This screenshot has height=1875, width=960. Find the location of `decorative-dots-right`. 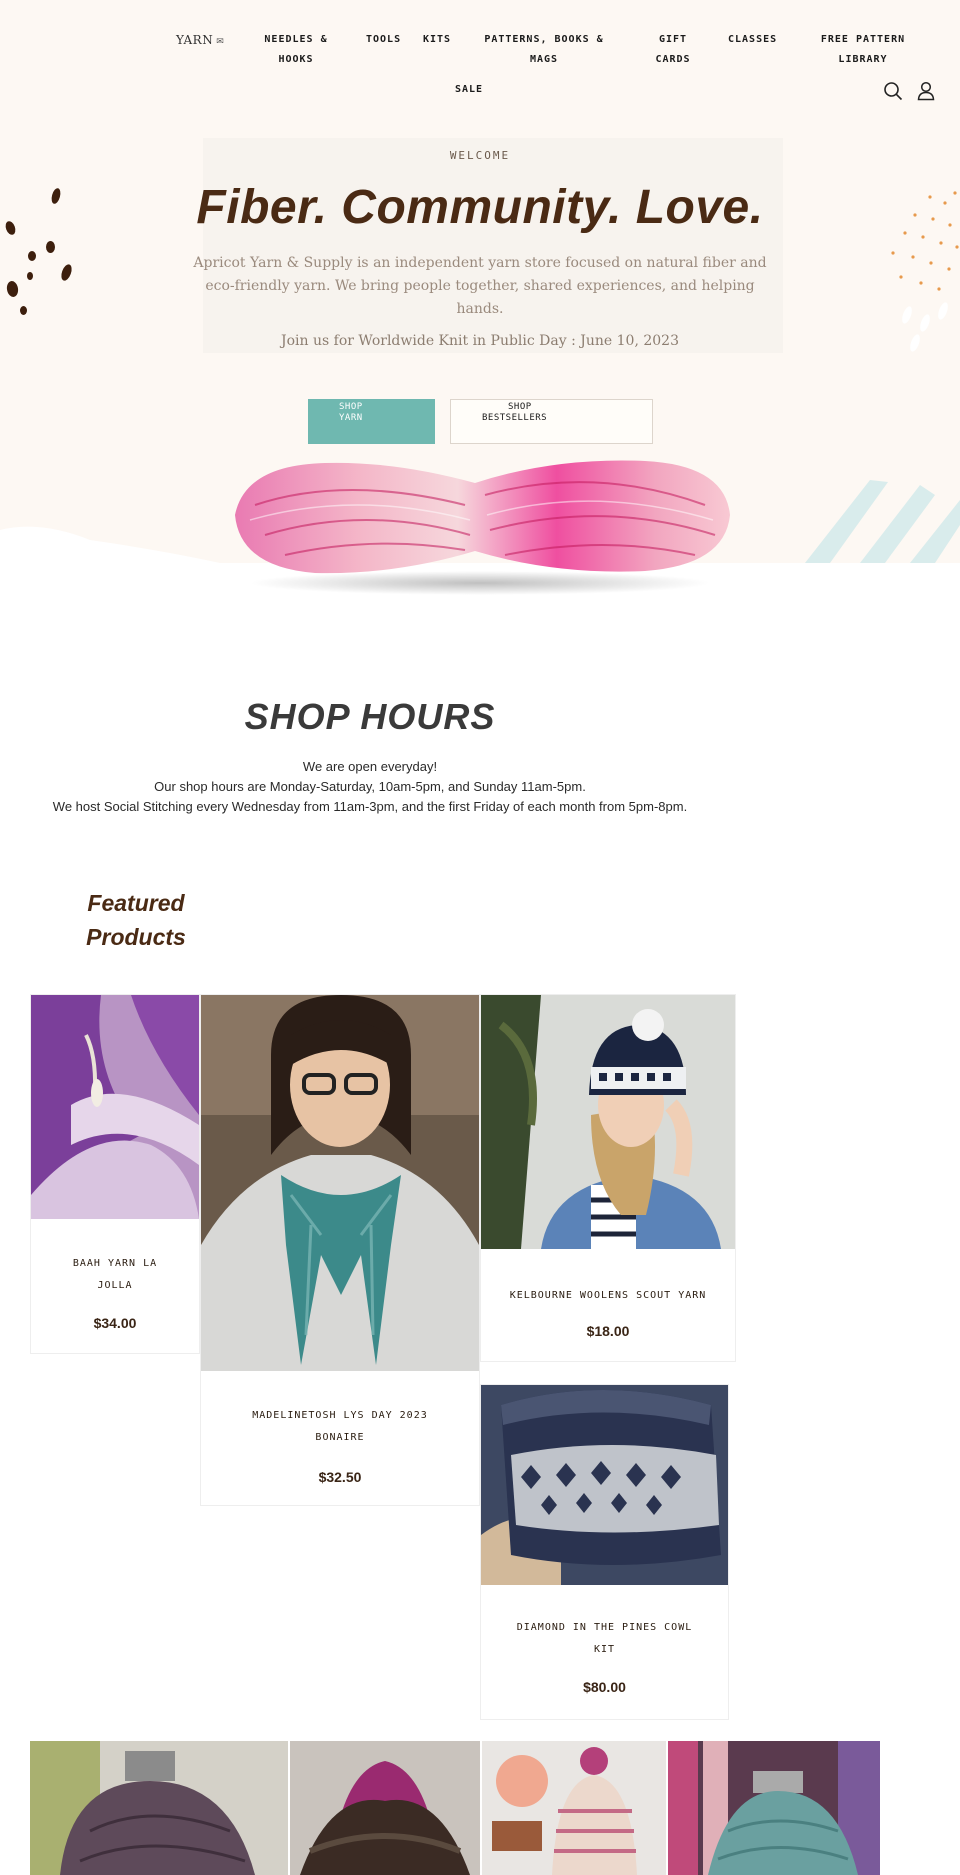

decorative-dots-right is located at coordinates (925, 271).